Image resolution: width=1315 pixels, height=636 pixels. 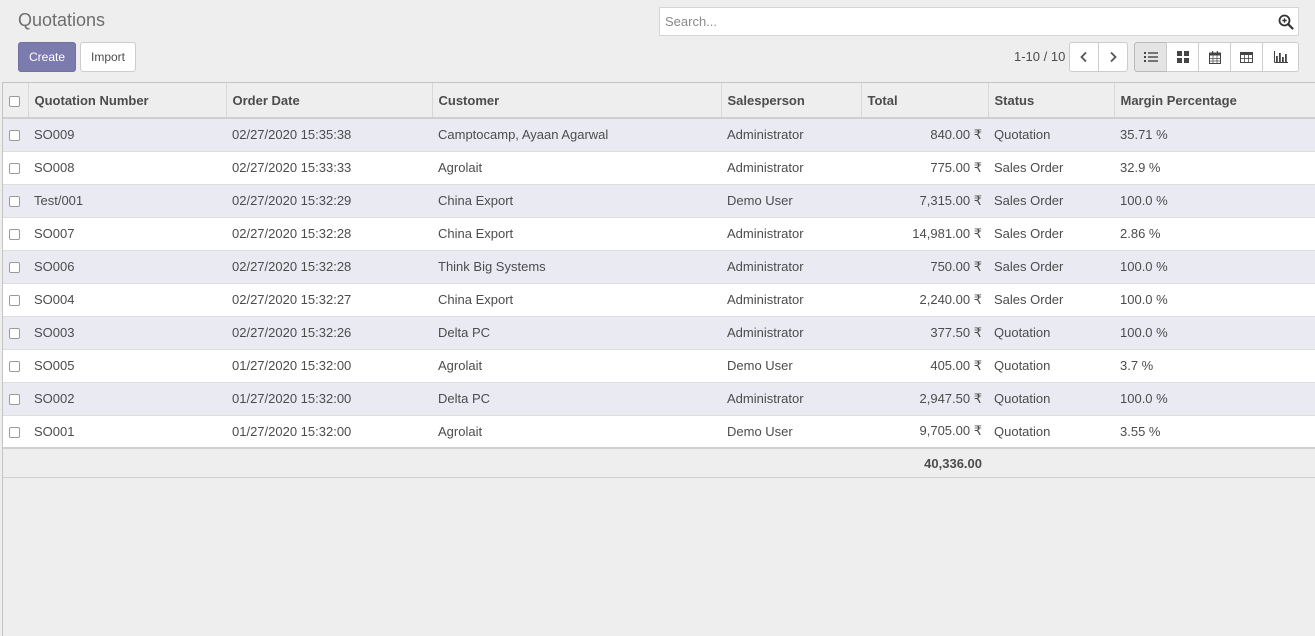 What do you see at coordinates (965, 21) in the screenshot?
I see `search-input` at bounding box center [965, 21].